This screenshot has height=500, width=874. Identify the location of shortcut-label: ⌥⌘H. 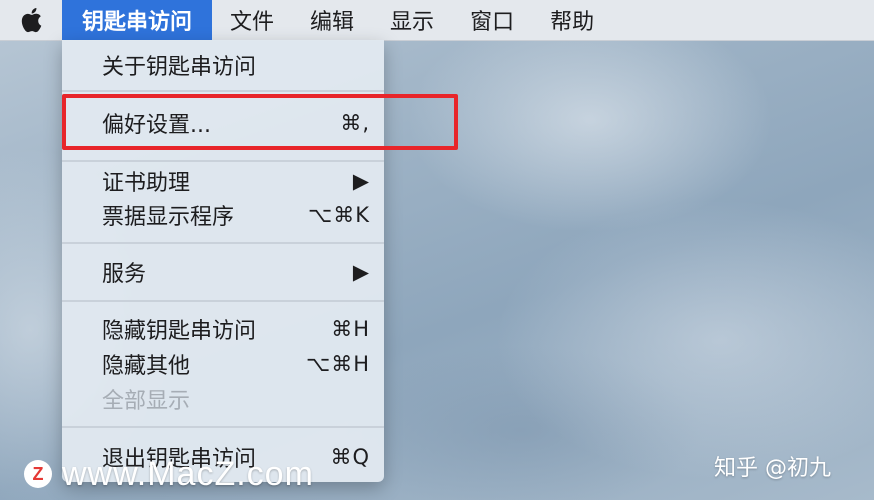
(338, 364).